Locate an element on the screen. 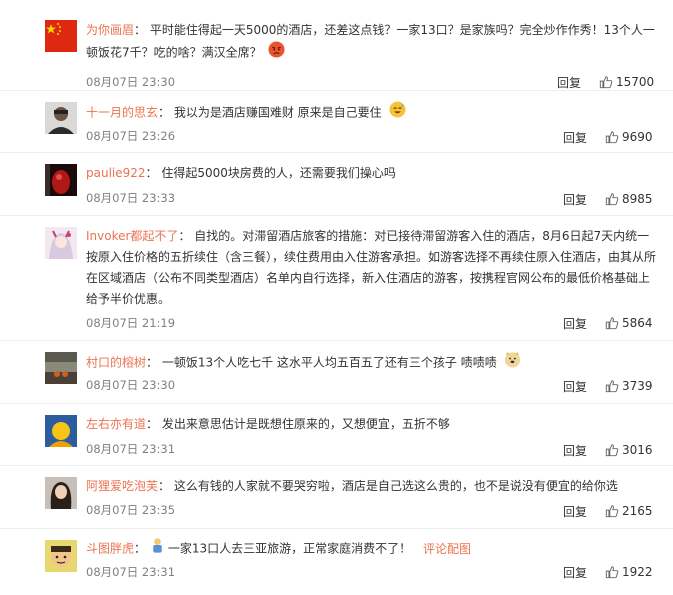  username-link: paulie922 is located at coordinates (116, 173).